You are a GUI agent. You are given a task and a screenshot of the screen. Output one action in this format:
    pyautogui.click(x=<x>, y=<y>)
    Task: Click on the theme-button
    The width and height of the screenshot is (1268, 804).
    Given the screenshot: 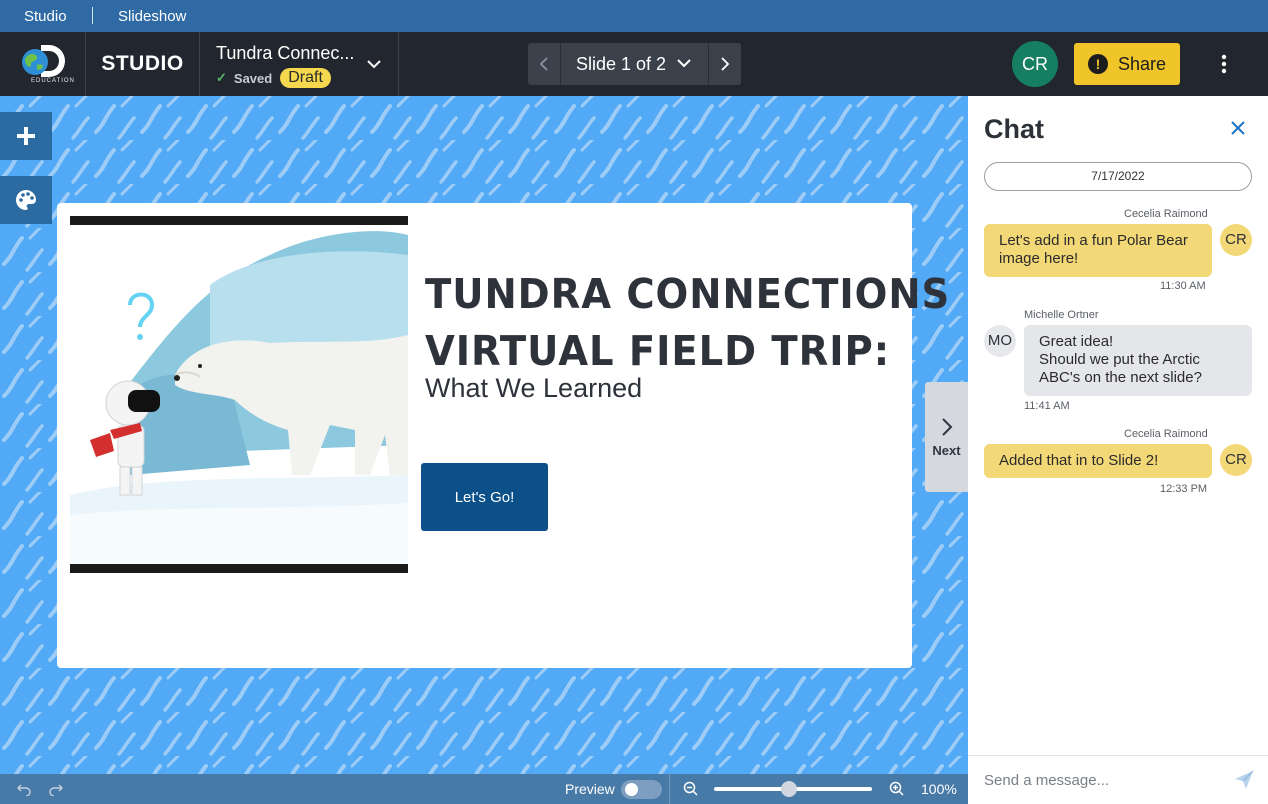 What is the action you would take?
    pyautogui.click(x=26, y=200)
    